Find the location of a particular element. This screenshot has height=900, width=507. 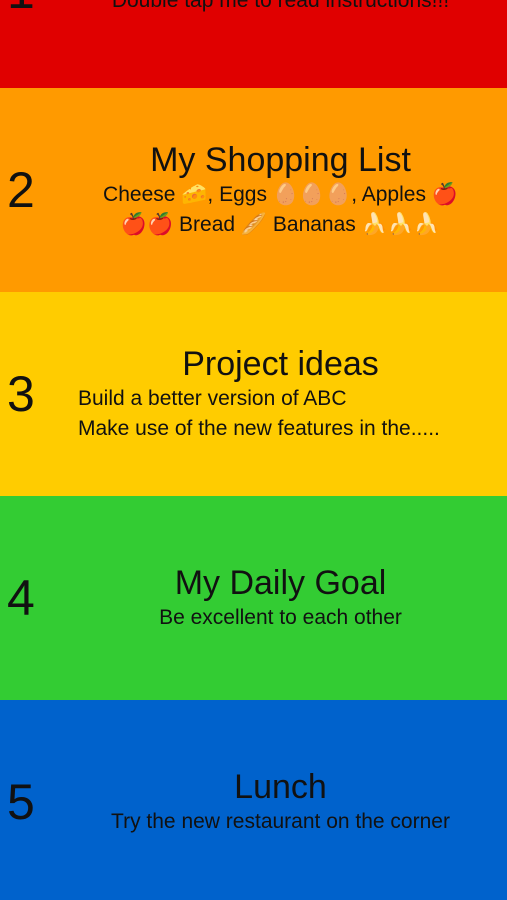

note-number: 2 is located at coordinates (21, 190).